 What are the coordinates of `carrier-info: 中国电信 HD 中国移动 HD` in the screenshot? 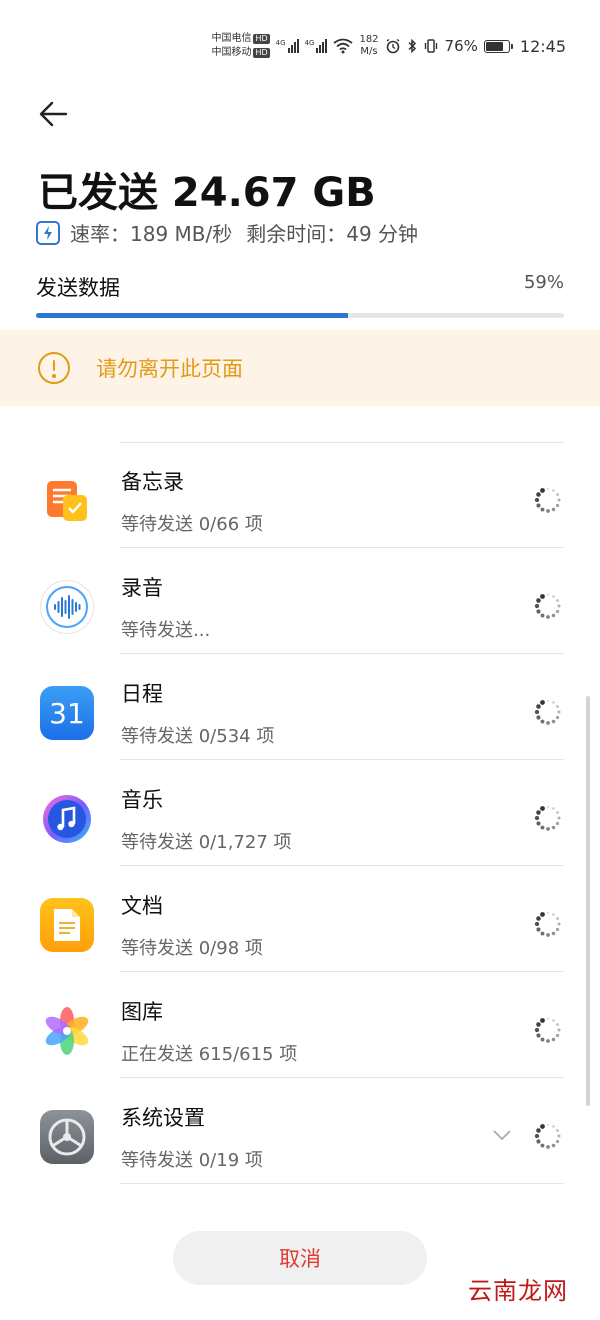 It's located at (240, 46).